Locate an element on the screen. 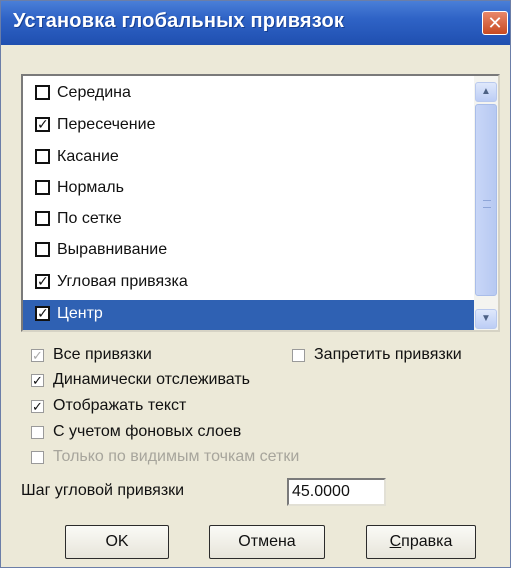  snap-item-label: Выравнивание is located at coordinates (112, 249).